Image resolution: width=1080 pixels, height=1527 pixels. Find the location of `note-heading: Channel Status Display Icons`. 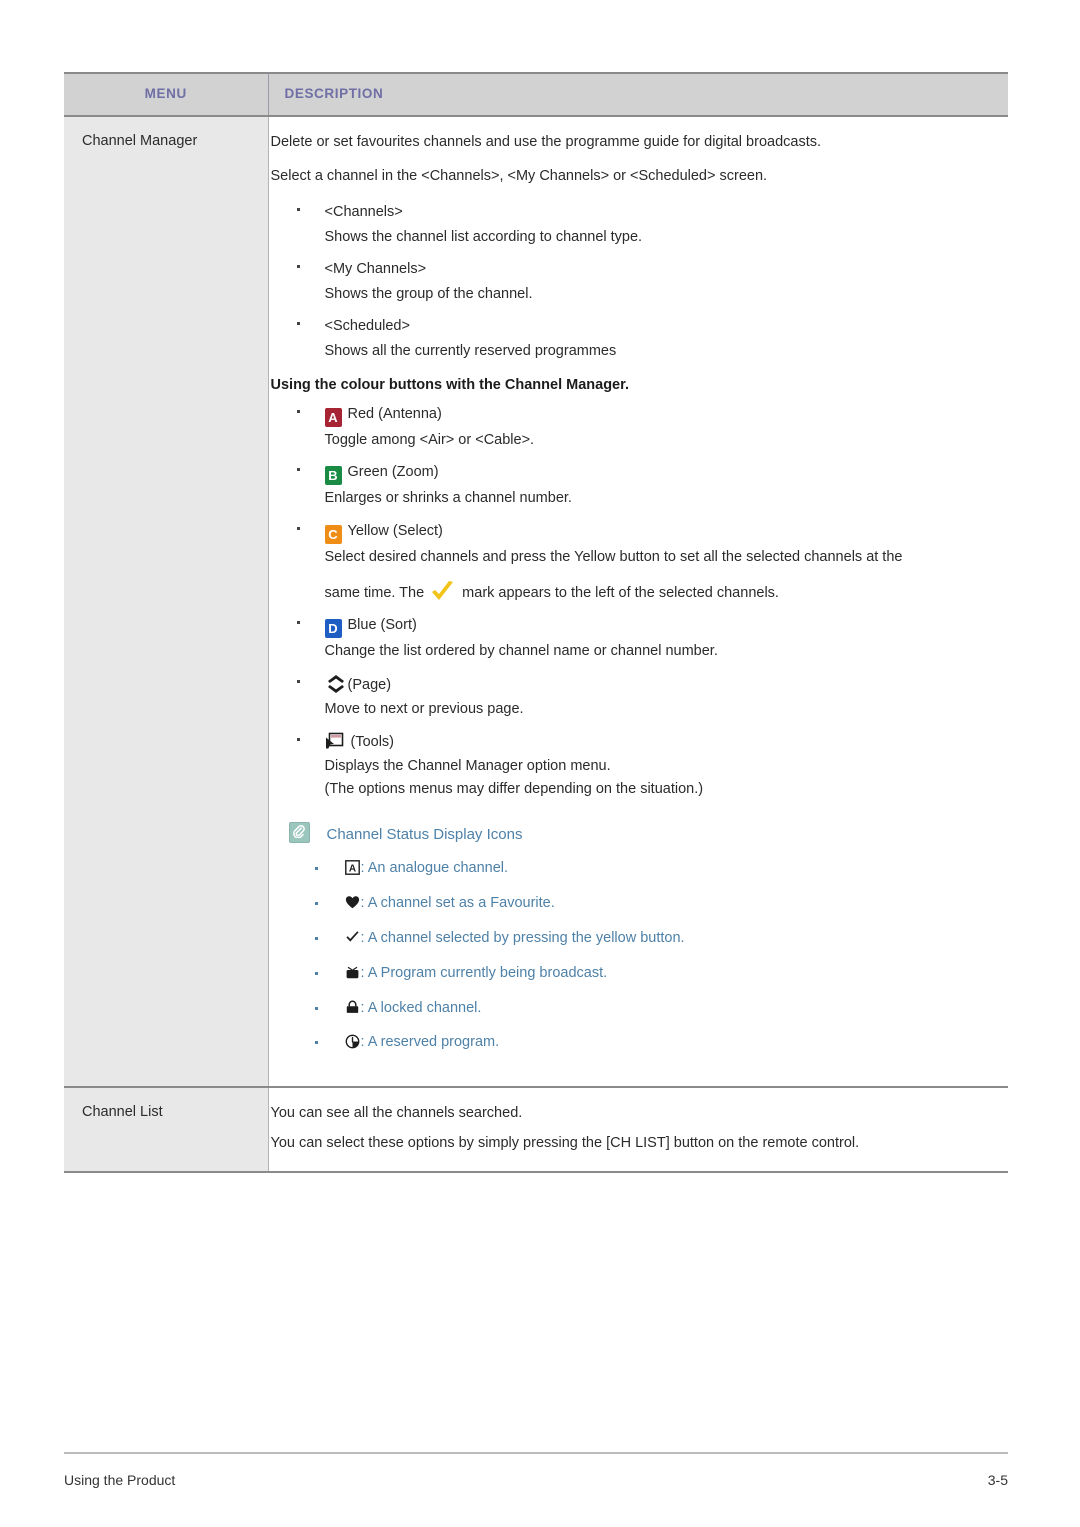

note-heading: Channel Status Display Icons is located at coordinates (639, 833).